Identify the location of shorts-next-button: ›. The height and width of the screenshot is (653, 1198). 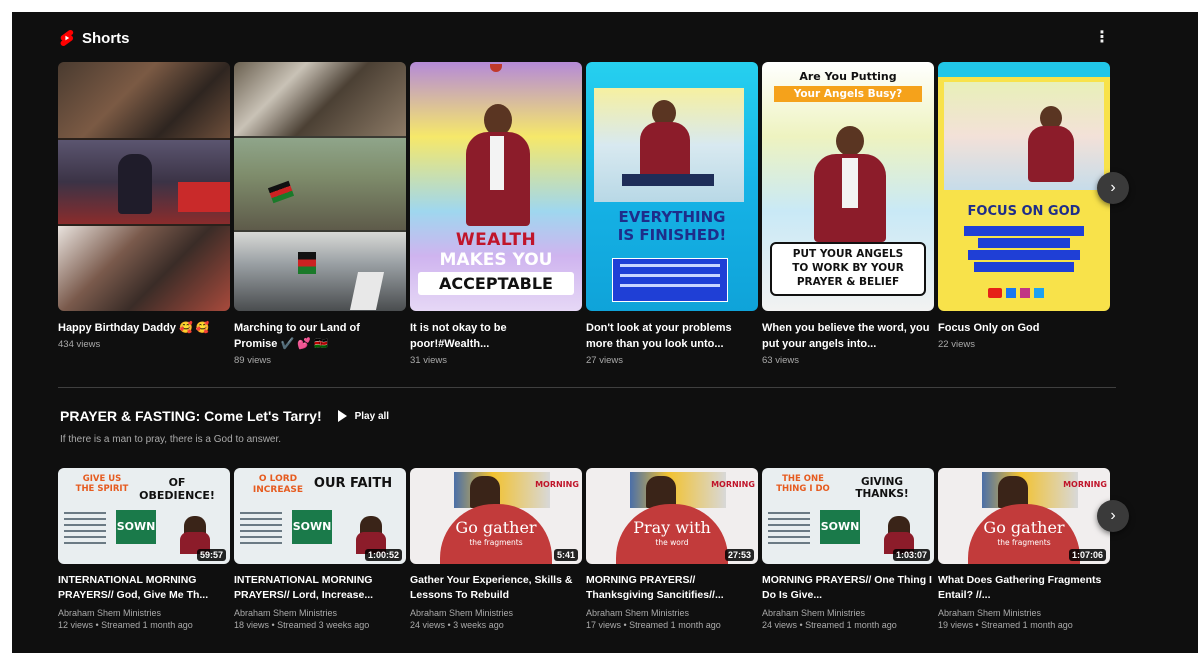
(1113, 188).